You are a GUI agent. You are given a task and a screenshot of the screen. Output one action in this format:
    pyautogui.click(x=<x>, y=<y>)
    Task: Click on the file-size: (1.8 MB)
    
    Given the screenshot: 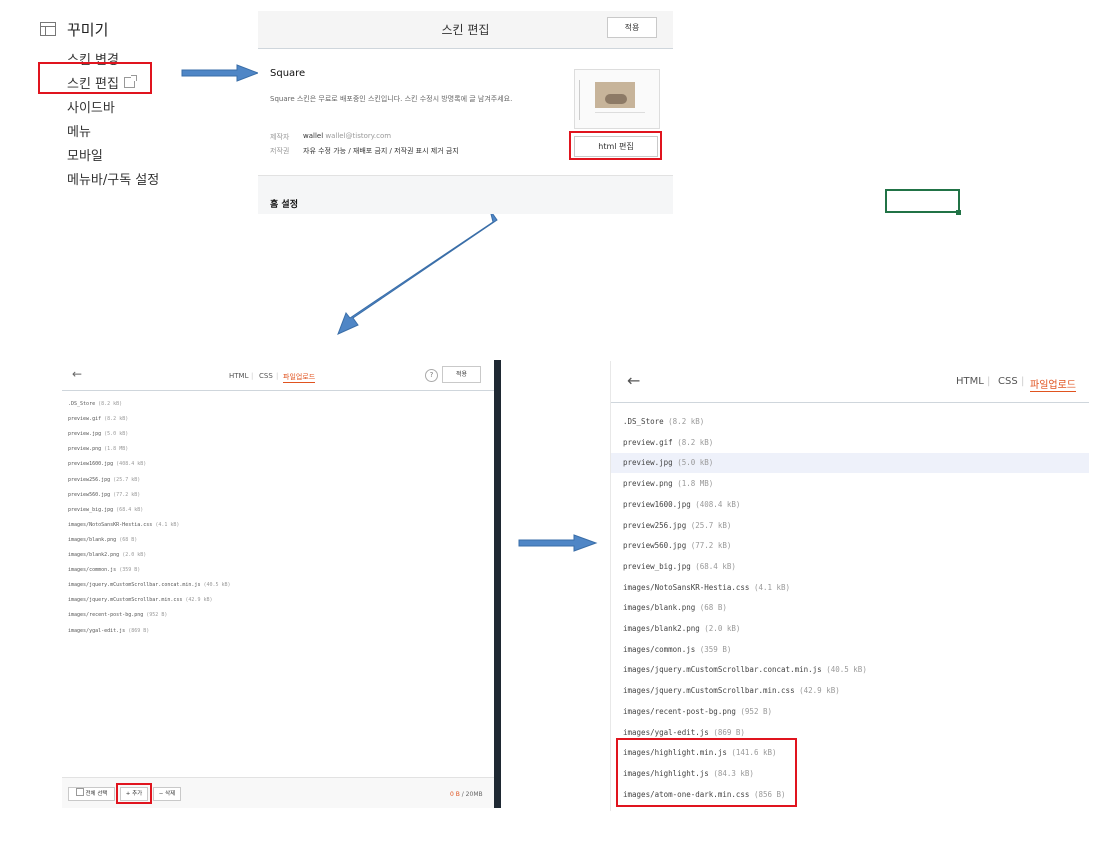 What is the action you would take?
    pyautogui.click(x=116, y=449)
    